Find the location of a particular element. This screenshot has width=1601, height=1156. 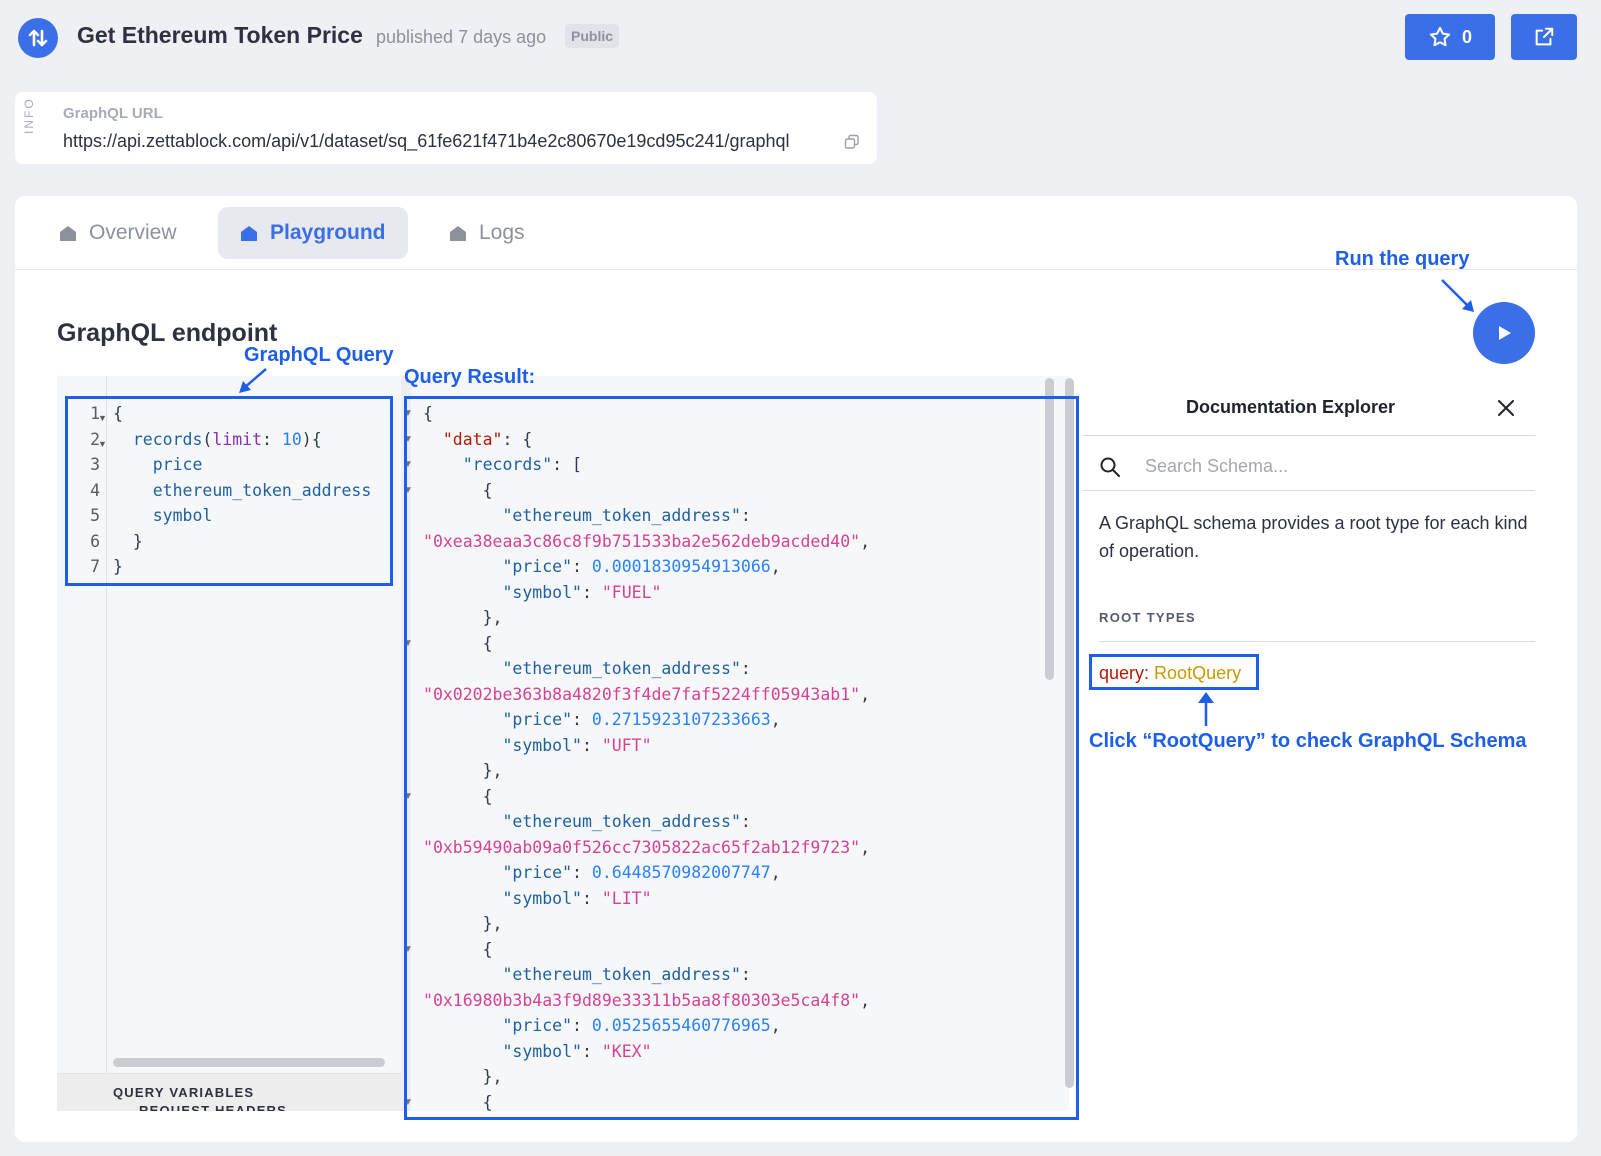

graphql-url-label: GraphQL URL is located at coordinates (113, 113).